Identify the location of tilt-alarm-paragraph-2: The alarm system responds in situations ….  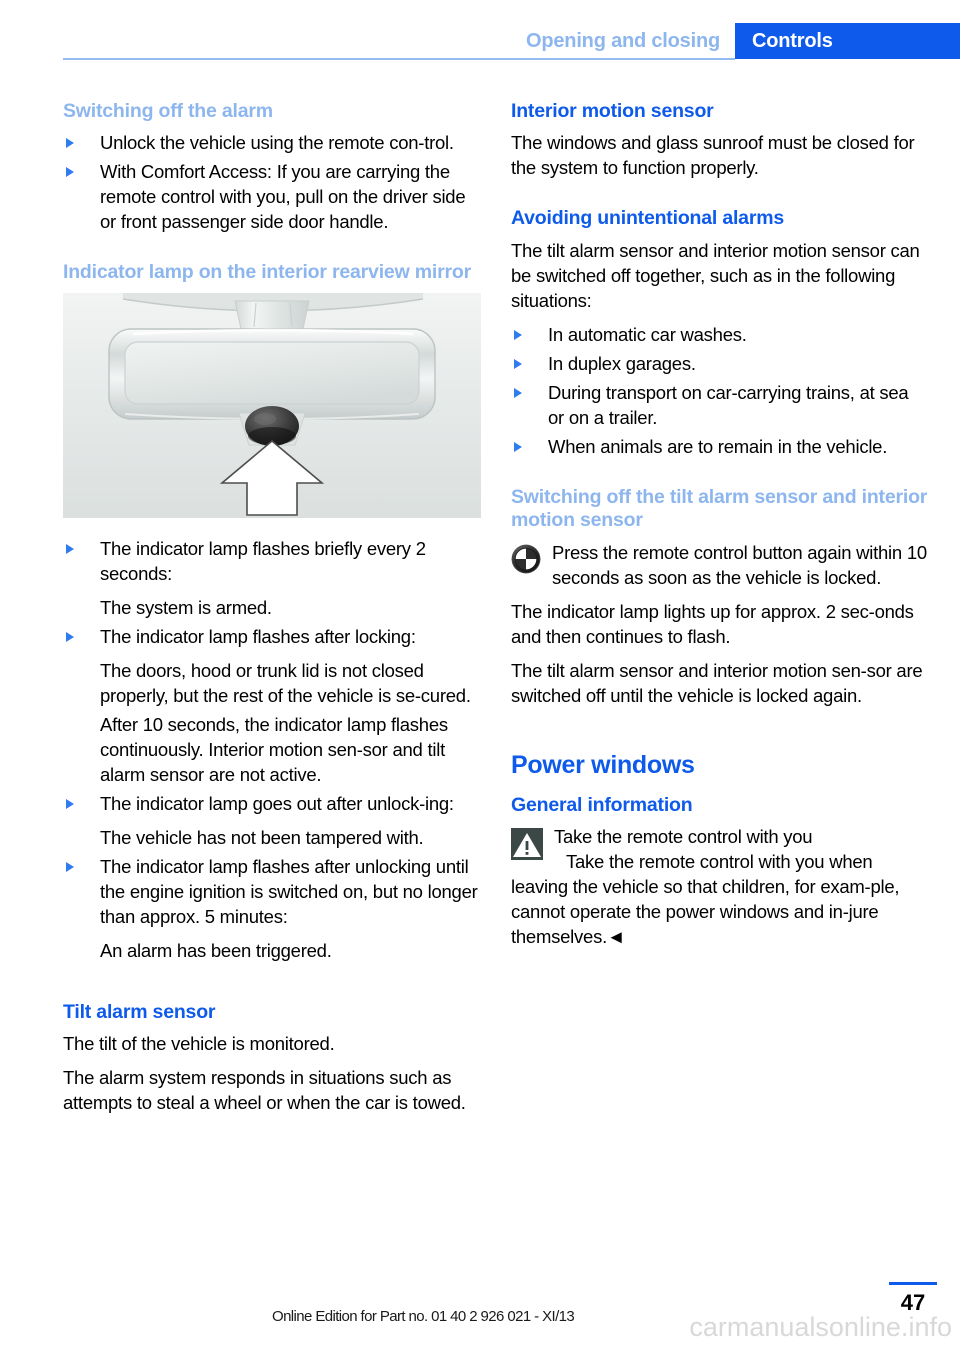
(264, 1090).